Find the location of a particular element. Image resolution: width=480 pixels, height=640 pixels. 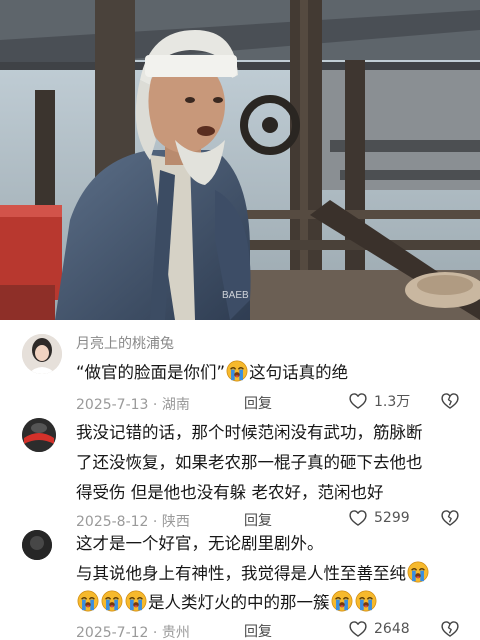

comment-meta: 2025-7-13 · 湖南 is located at coordinates (133, 405).